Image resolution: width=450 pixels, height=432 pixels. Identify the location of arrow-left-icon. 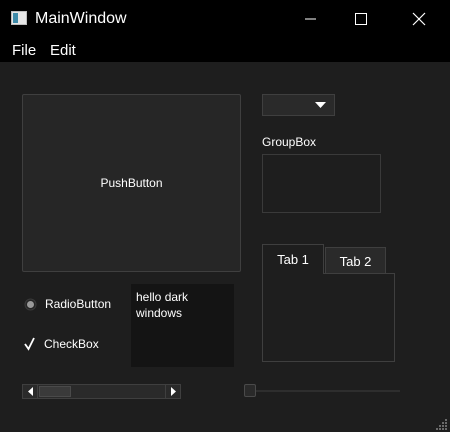
(30, 391).